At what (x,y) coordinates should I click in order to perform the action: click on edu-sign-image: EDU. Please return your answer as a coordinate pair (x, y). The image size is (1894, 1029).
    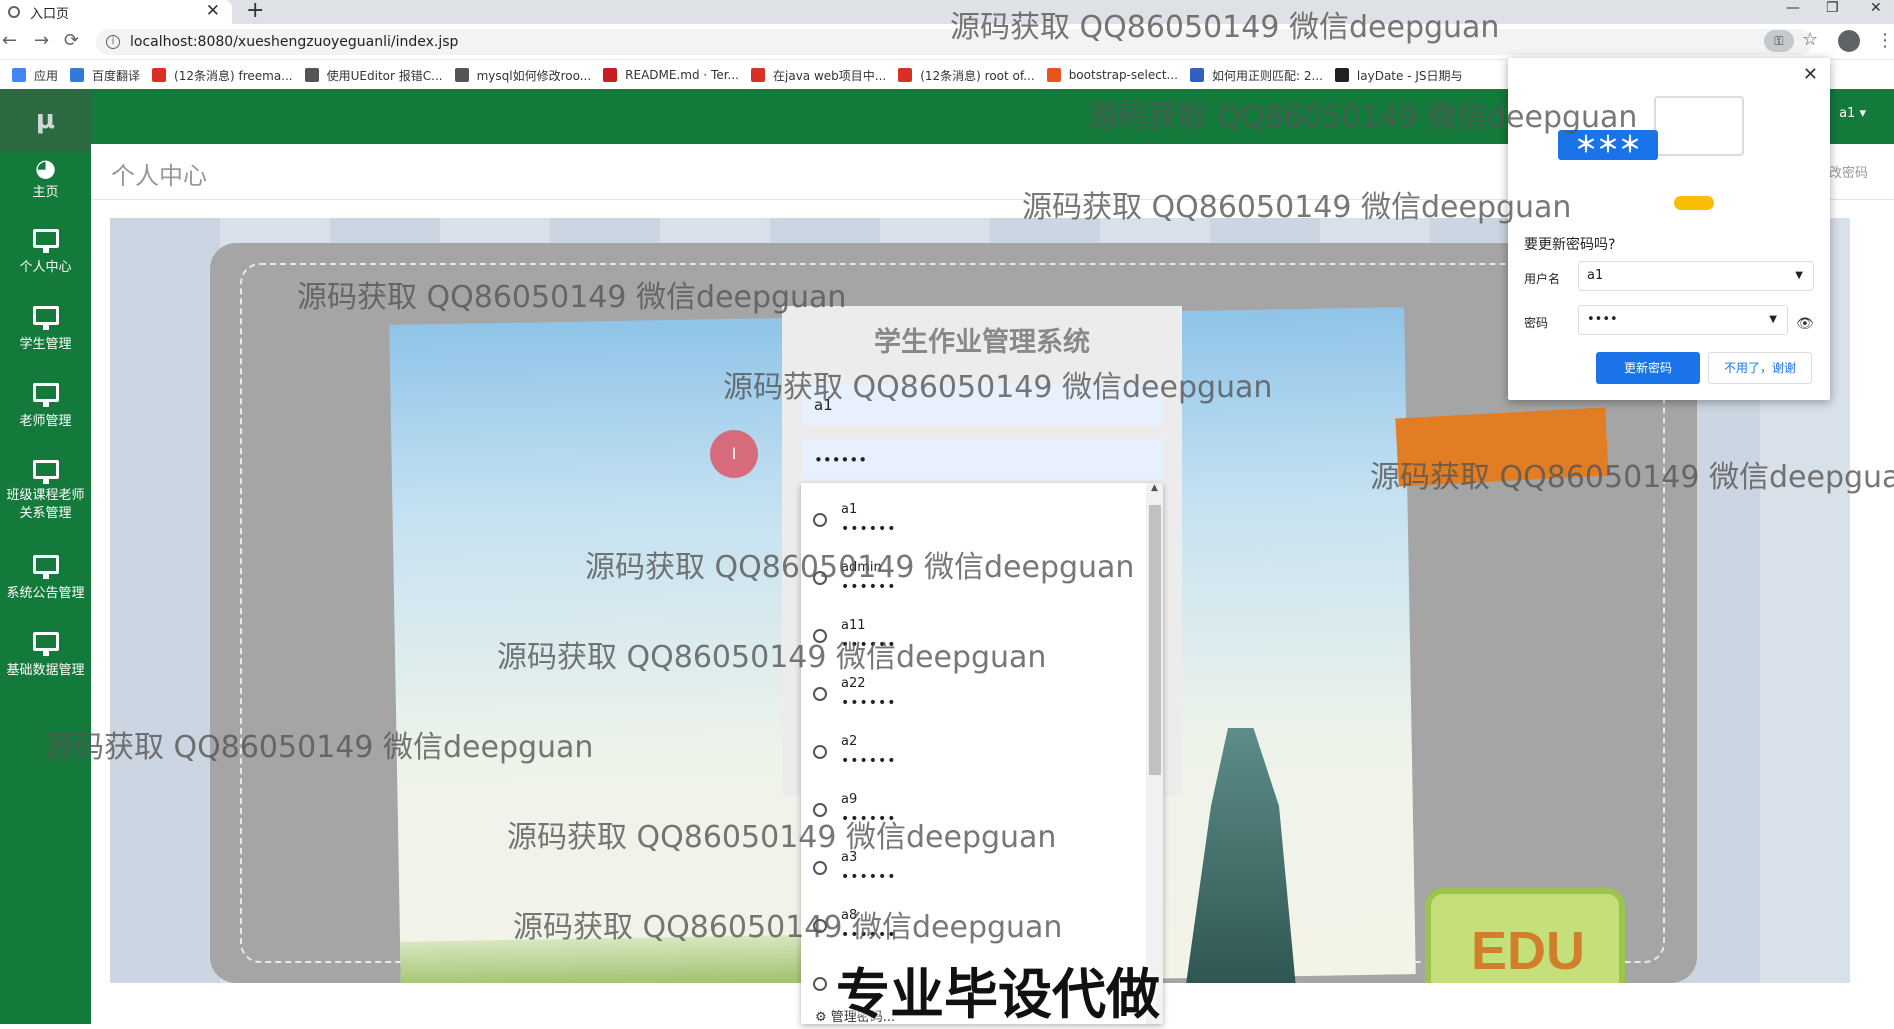
    Looking at the image, I should click on (1525, 935).